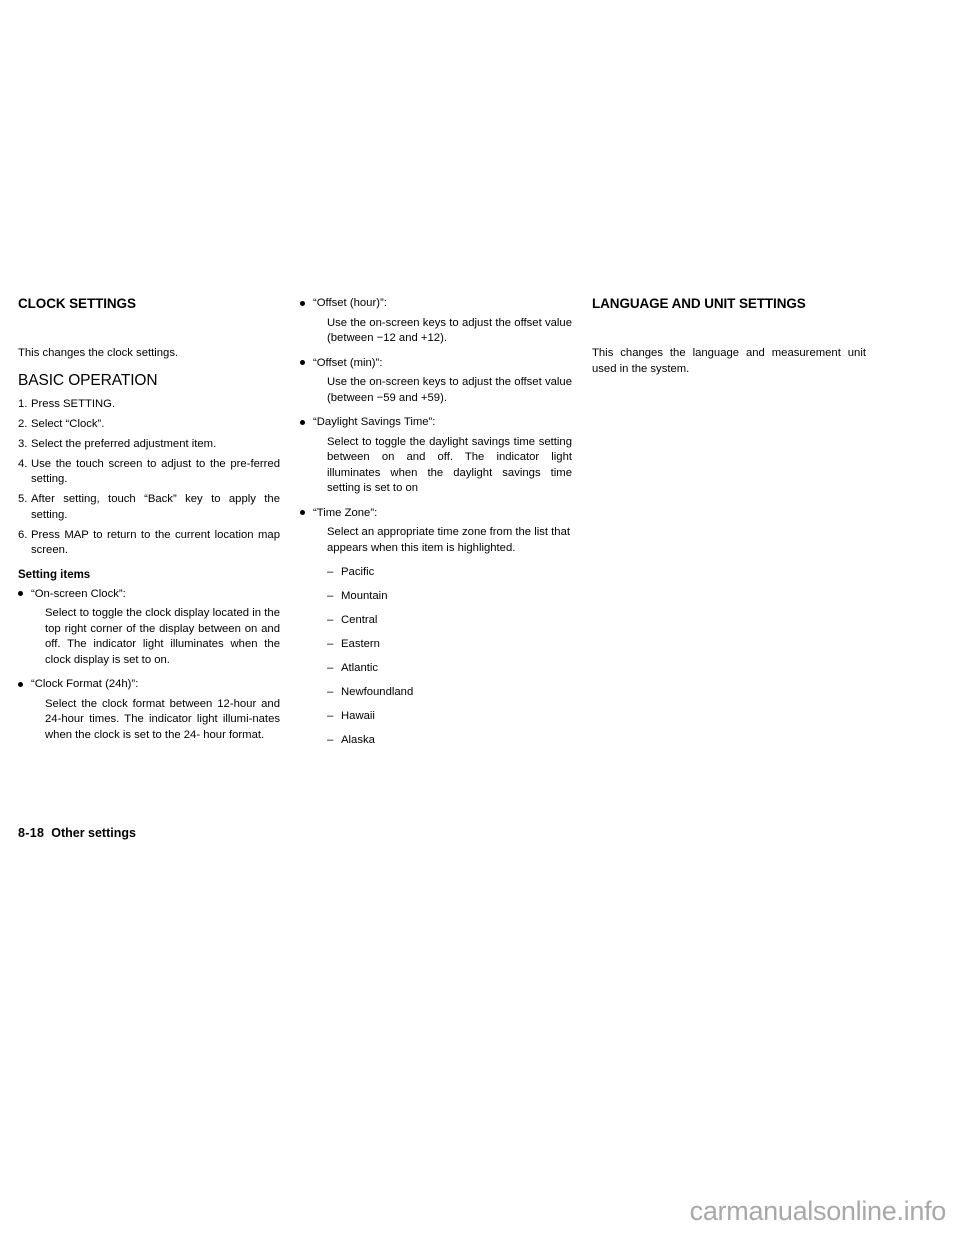  Describe the element at coordinates (449, 621) in the screenshot. I see `list-item: – Central` at that location.